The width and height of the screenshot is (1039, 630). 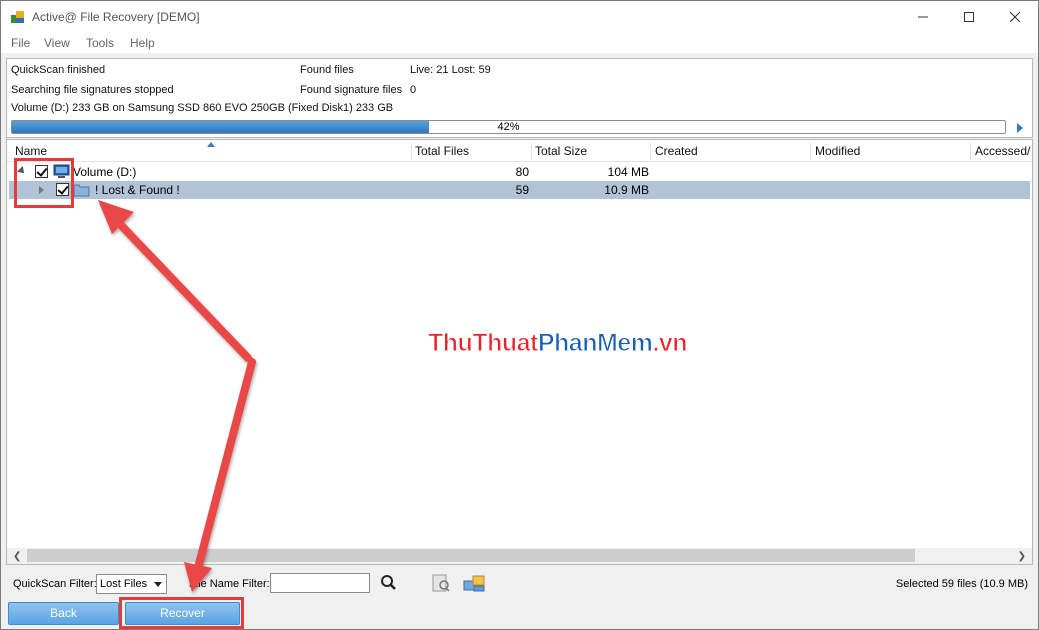 I want to click on menu-tools: Tools, so click(x=100, y=43).